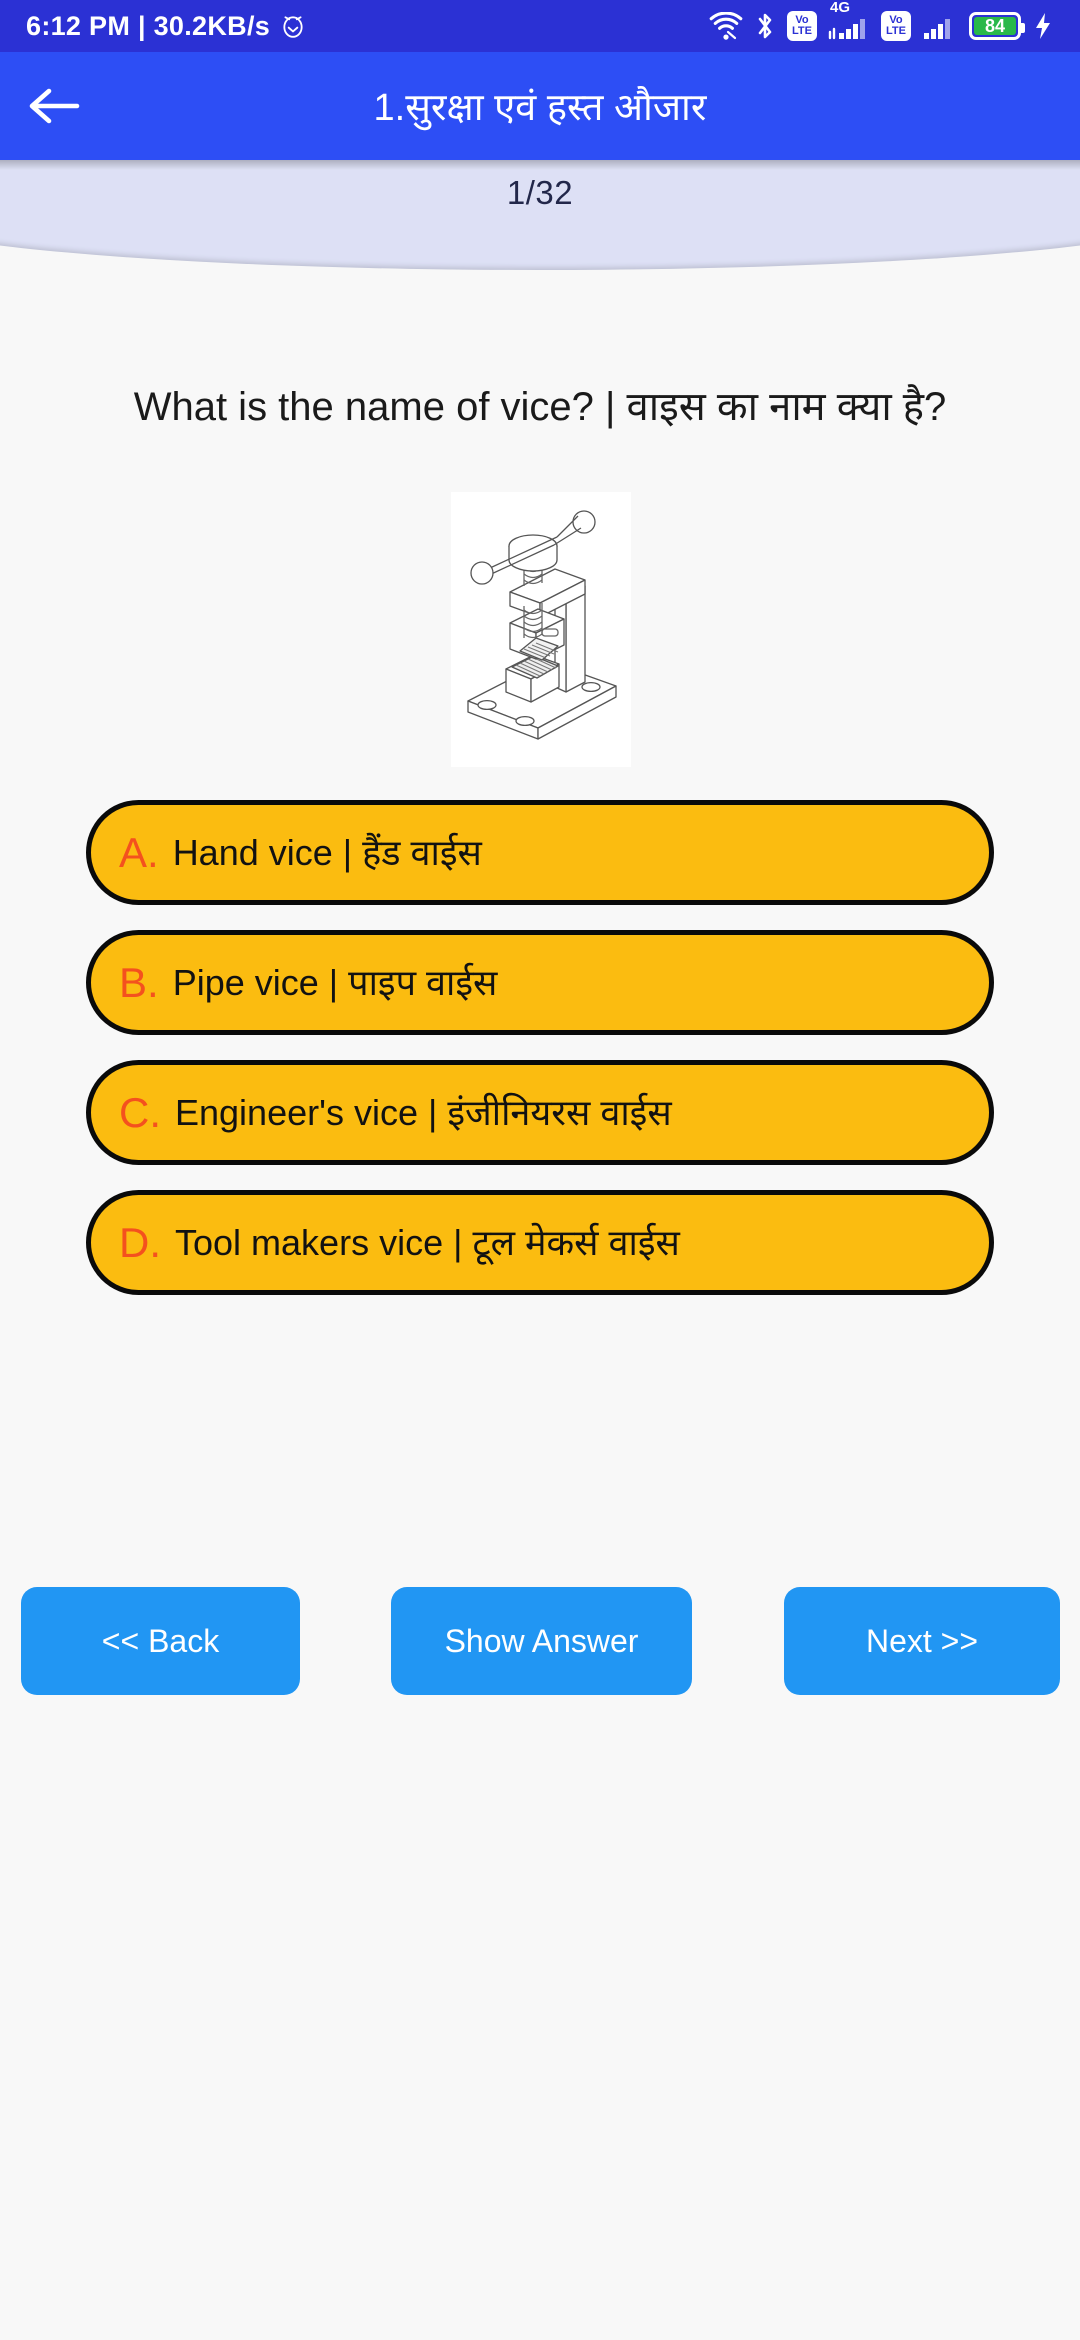 This screenshot has height=2340, width=1080. What do you see at coordinates (327, 852) in the screenshot?
I see `option-a-label: Hand vice | हैंड वाईस` at bounding box center [327, 852].